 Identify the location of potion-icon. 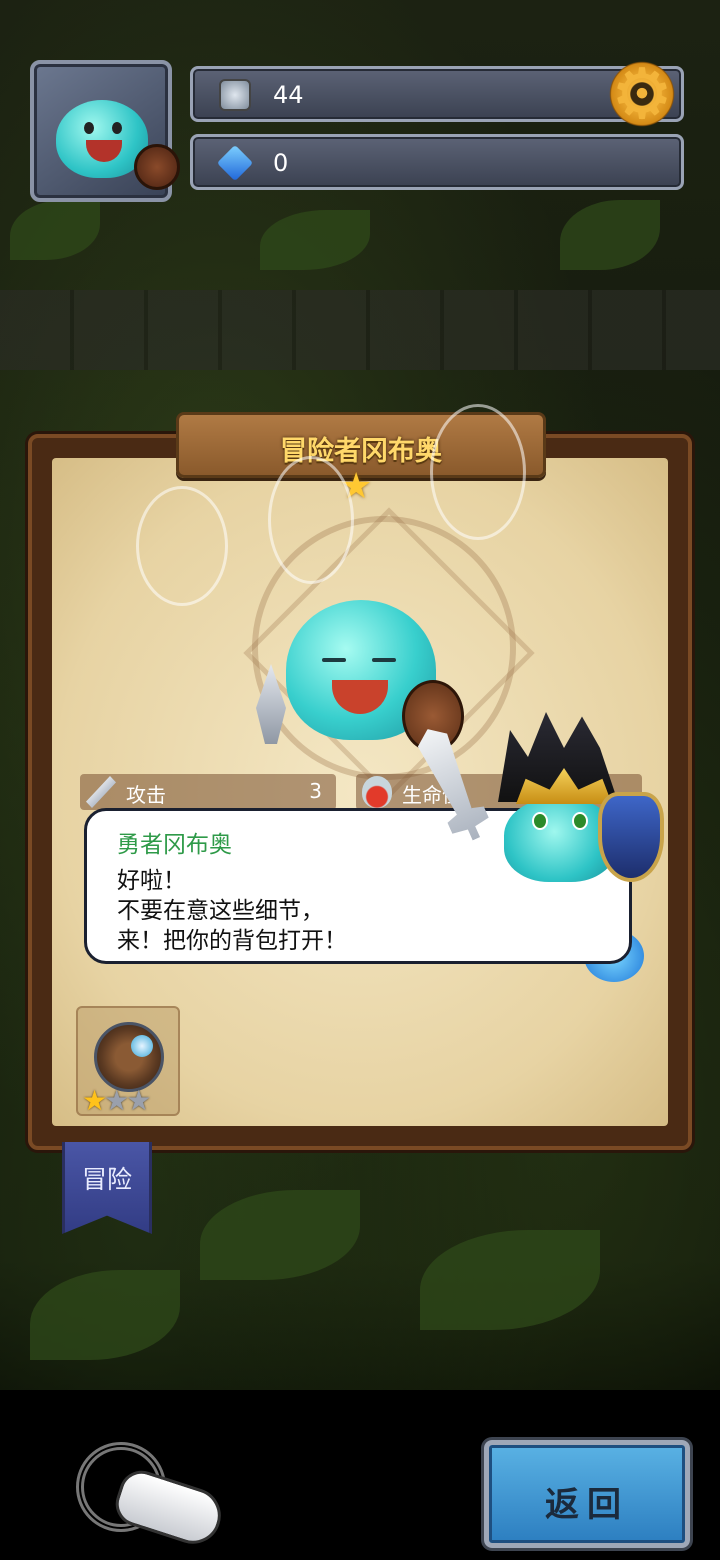
(377, 792).